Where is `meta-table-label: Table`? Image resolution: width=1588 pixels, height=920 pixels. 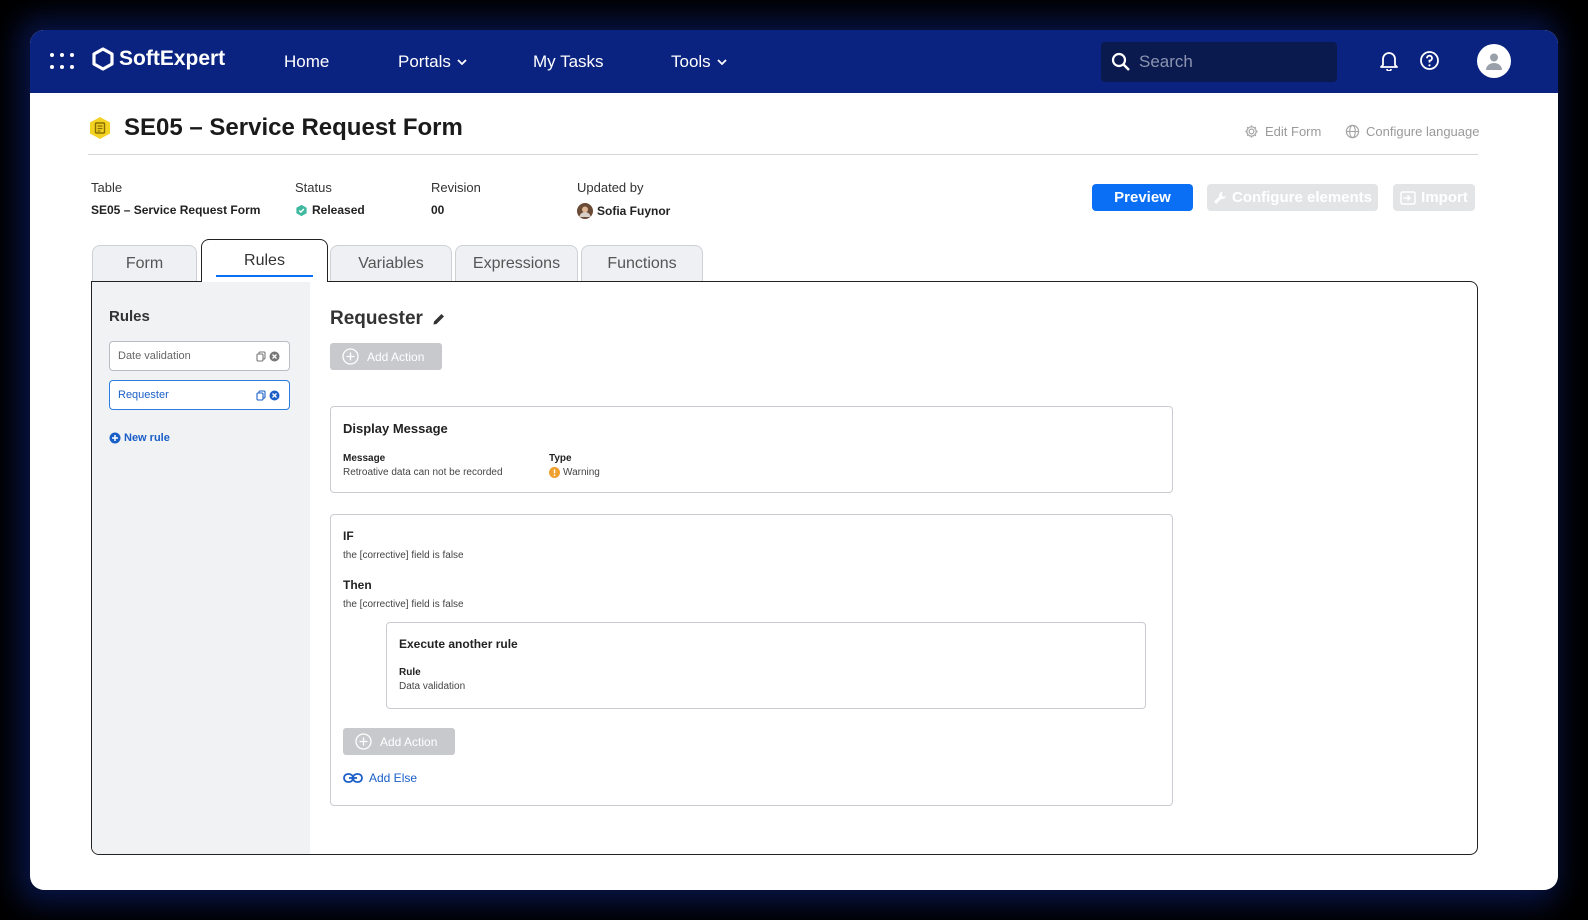 meta-table-label: Table is located at coordinates (107, 187).